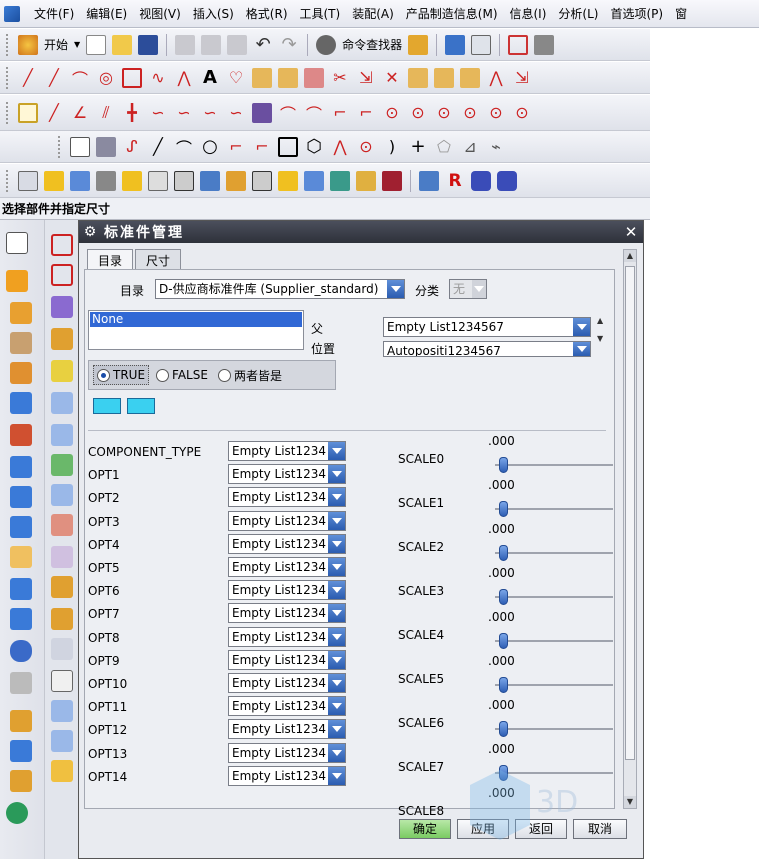  I want to click on parent-select: Empty List1234567, so click(487, 327).